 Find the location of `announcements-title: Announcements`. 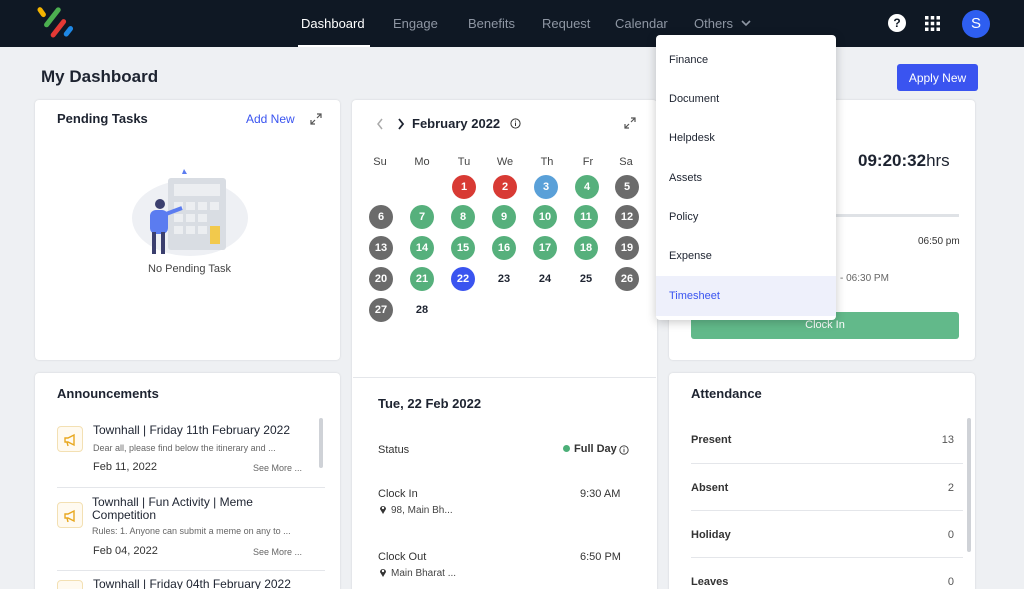

announcements-title: Announcements is located at coordinates (108, 393).